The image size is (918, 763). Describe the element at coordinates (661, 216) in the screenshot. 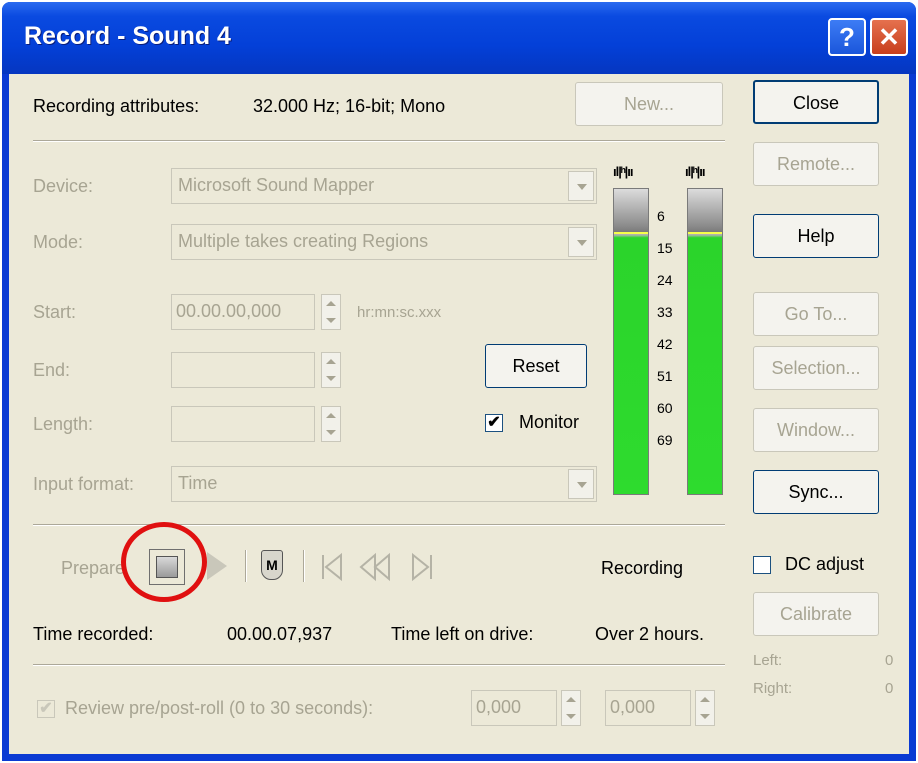

I see `scale-tick: 6` at that location.